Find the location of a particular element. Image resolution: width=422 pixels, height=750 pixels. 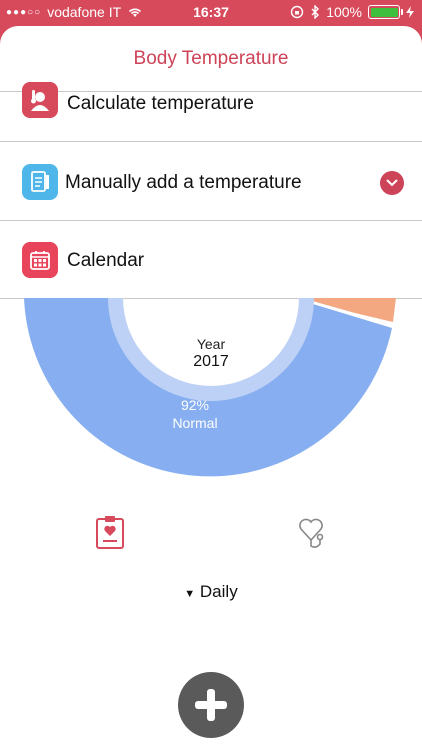

caret-down-icon: ▼ is located at coordinates (190, 594).